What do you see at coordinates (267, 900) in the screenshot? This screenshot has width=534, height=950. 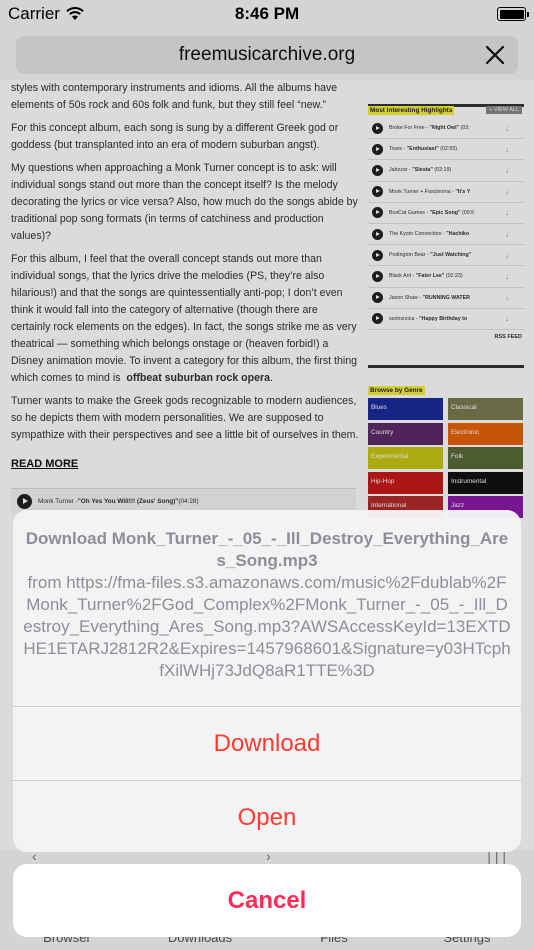 I see `cancel-button: Cancel` at bounding box center [267, 900].